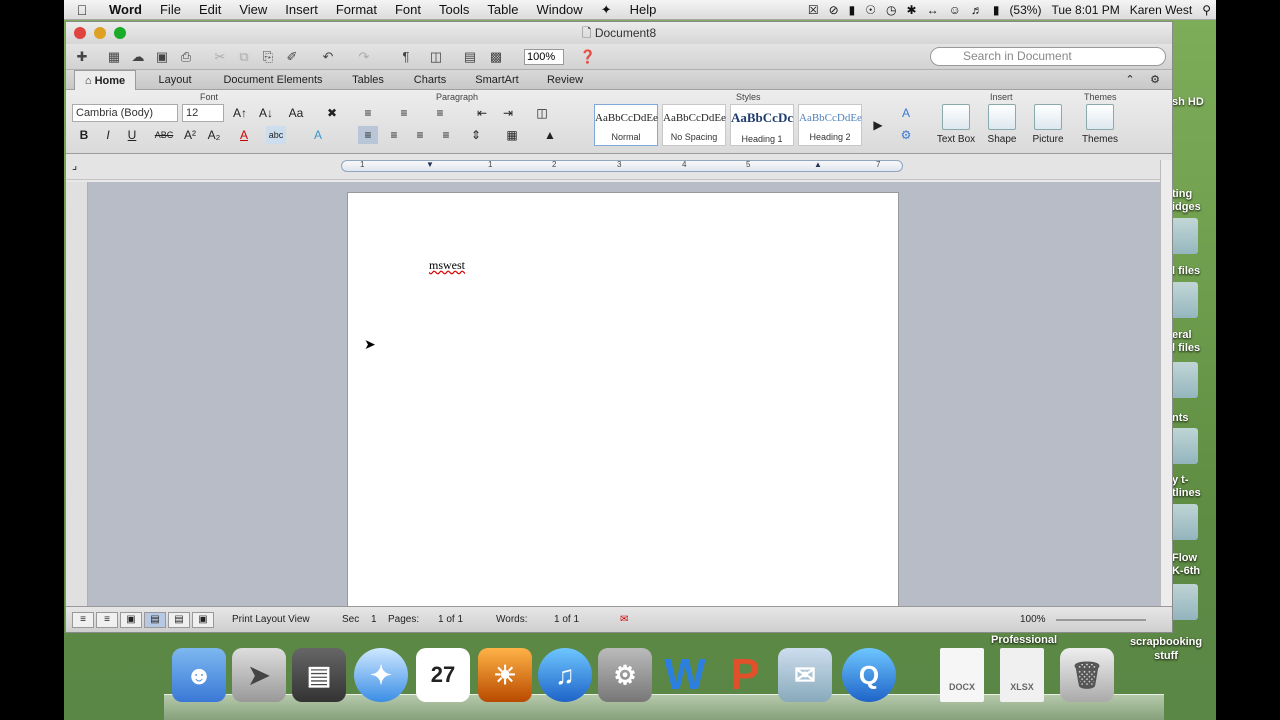 The image size is (1280, 720). What do you see at coordinates (1186, 348) in the screenshot?
I see `desktop-item-label: l files` at bounding box center [1186, 348].